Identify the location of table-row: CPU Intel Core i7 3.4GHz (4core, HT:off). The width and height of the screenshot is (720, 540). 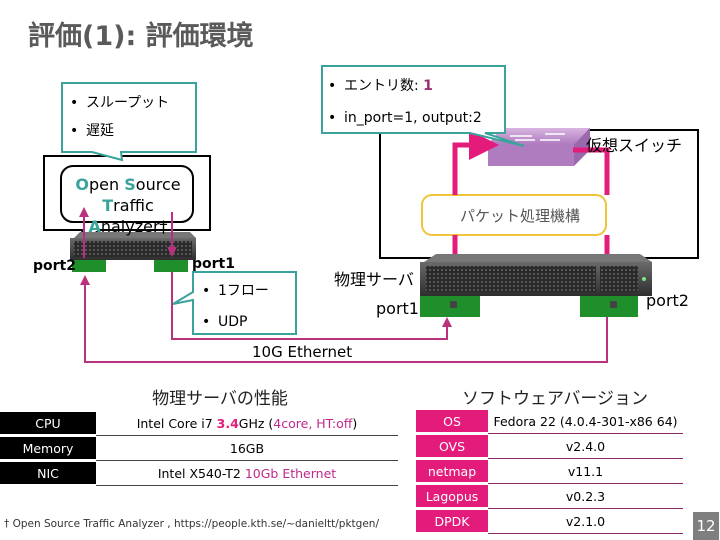
(199, 424).